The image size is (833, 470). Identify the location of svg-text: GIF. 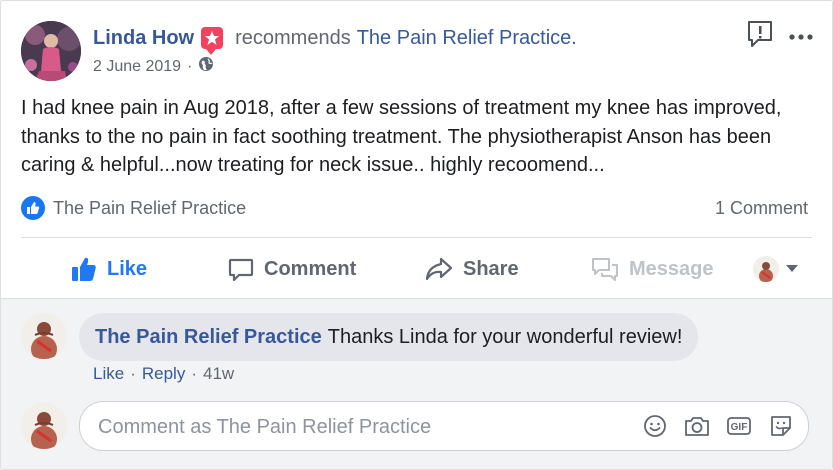
(739, 427).